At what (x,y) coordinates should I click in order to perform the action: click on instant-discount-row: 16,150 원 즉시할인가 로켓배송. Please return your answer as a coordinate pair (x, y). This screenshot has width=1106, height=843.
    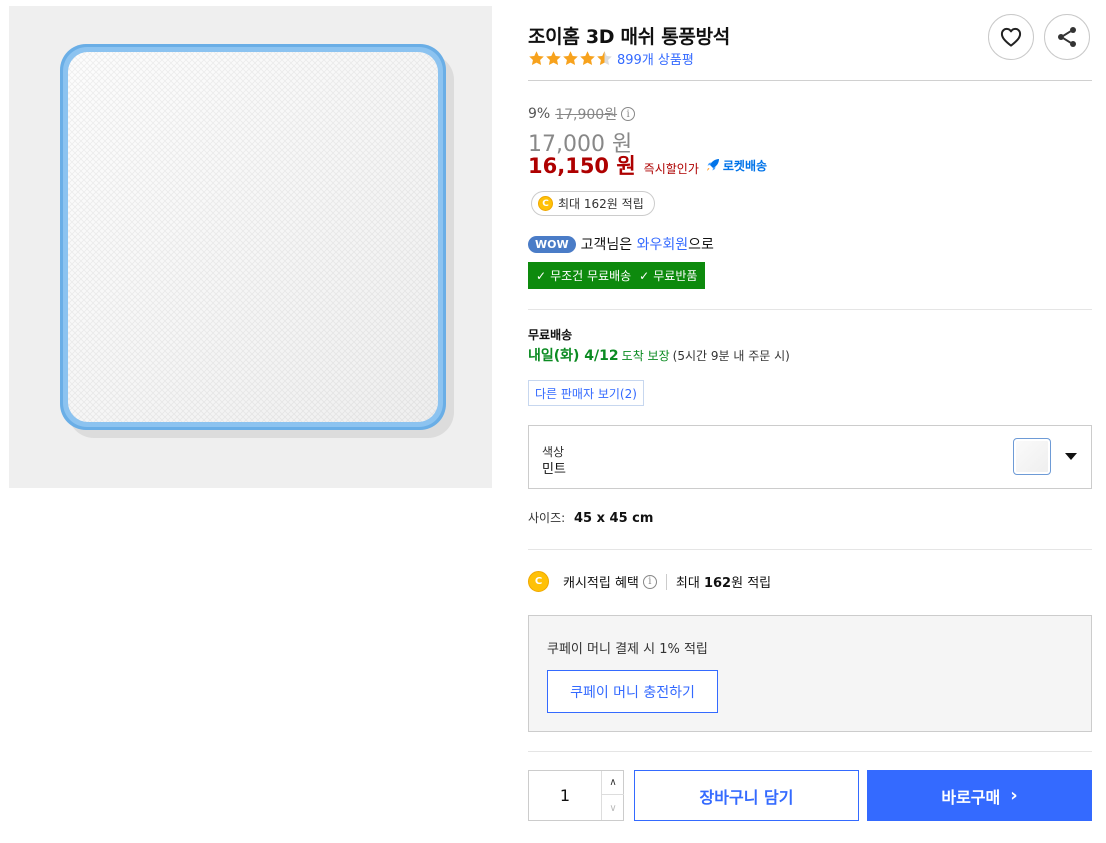
    Looking at the image, I should click on (647, 165).